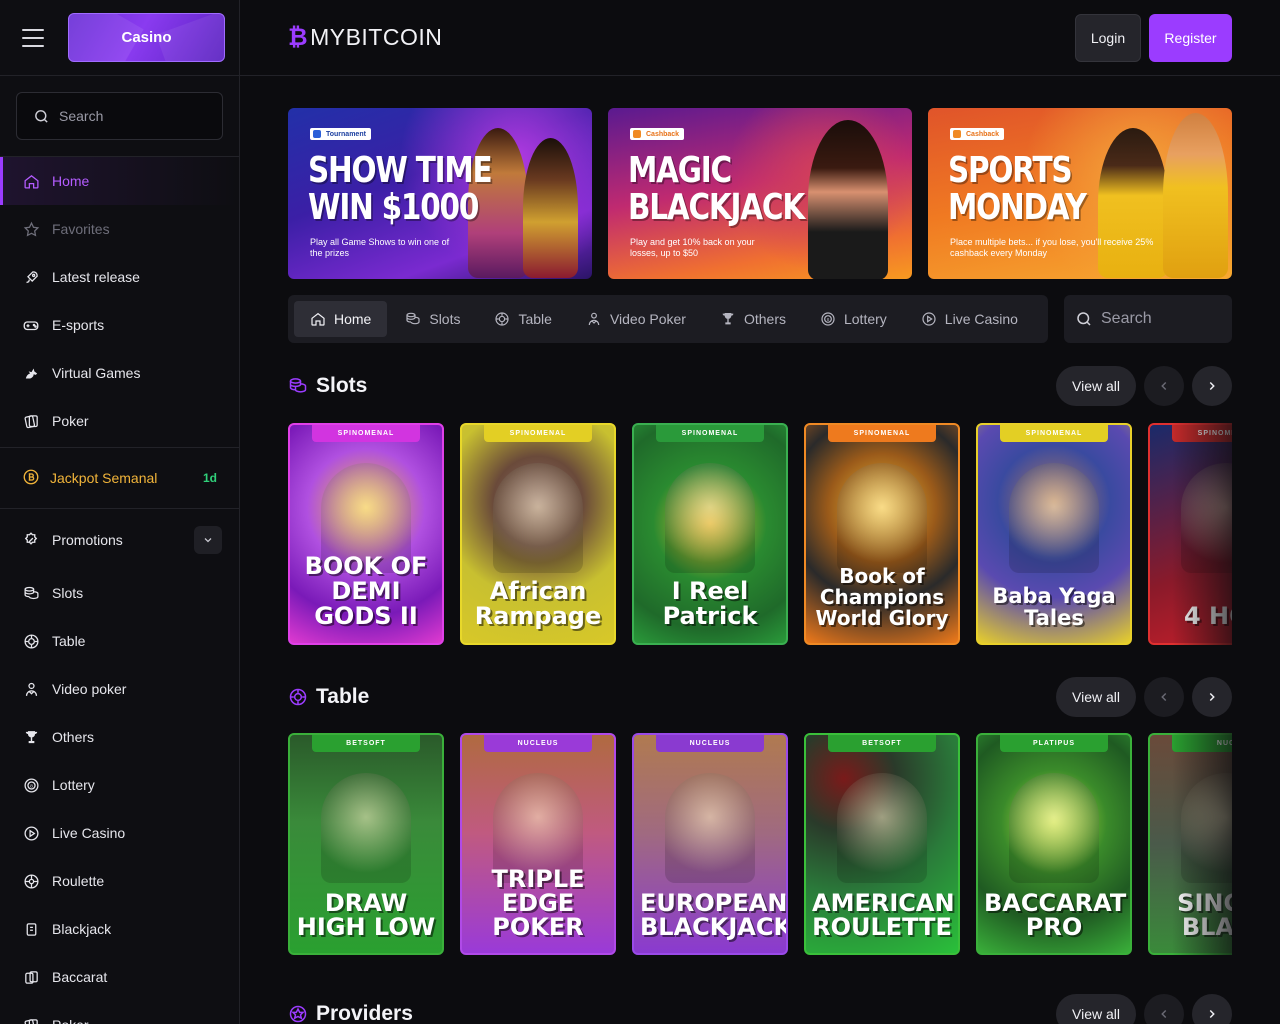 This screenshot has height=1024, width=1280. Describe the element at coordinates (119, 508) in the screenshot. I see `divider` at that location.